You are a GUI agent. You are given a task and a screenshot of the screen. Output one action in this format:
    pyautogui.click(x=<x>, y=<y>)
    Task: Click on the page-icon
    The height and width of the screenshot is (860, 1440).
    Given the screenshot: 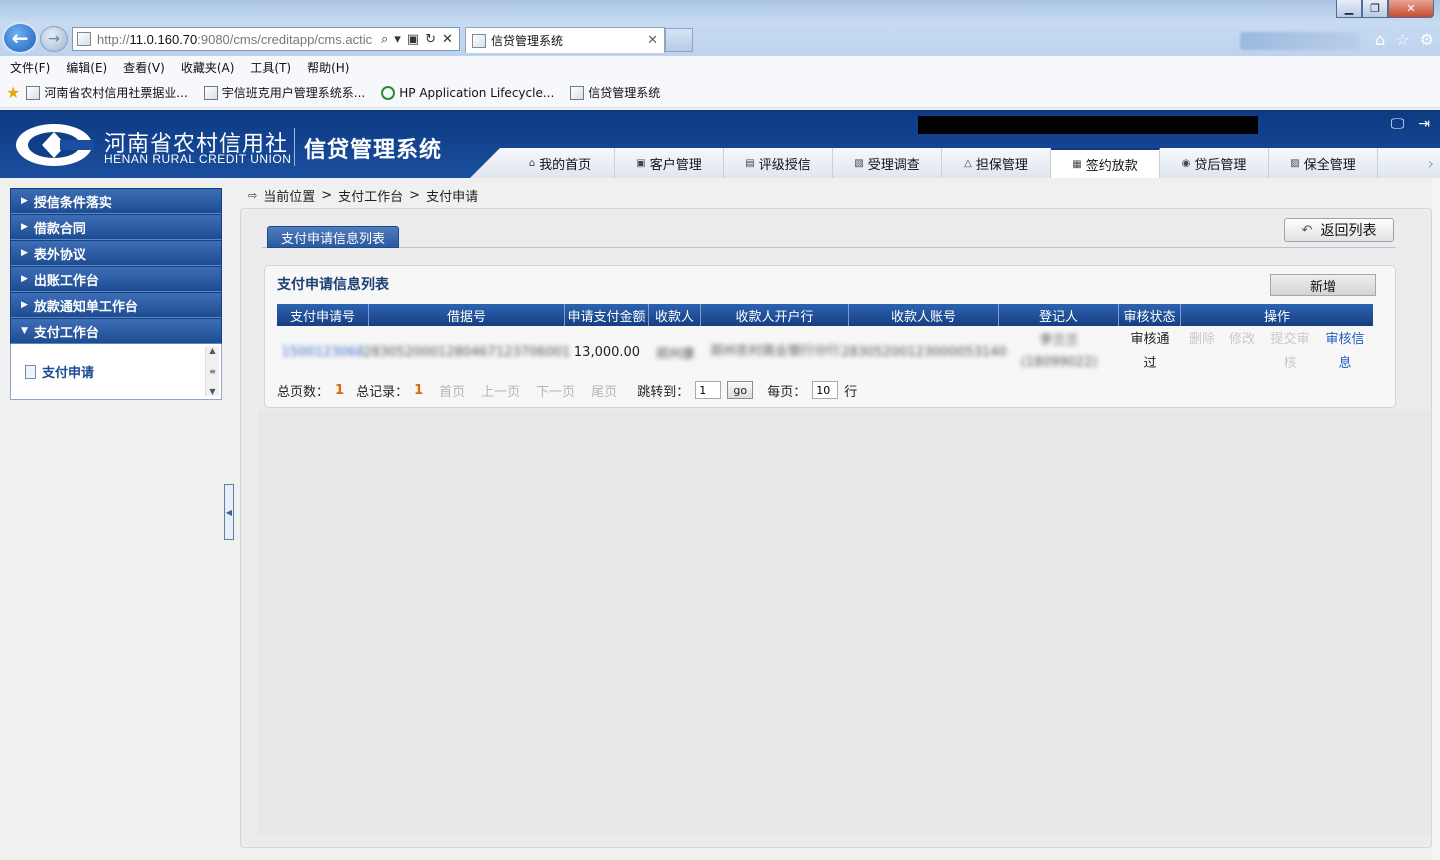 What is the action you would take?
    pyautogui.click(x=577, y=92)
    